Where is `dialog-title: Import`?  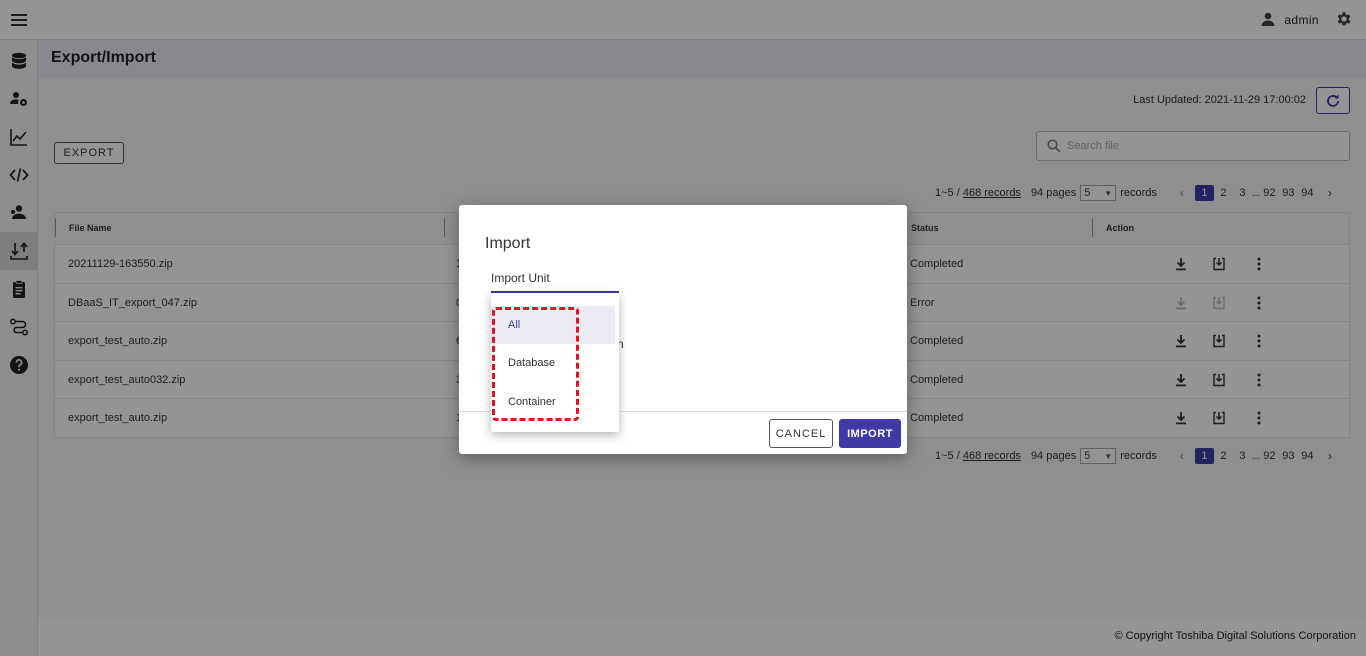
dialog-title: Import is located at coordinates (508, 243).